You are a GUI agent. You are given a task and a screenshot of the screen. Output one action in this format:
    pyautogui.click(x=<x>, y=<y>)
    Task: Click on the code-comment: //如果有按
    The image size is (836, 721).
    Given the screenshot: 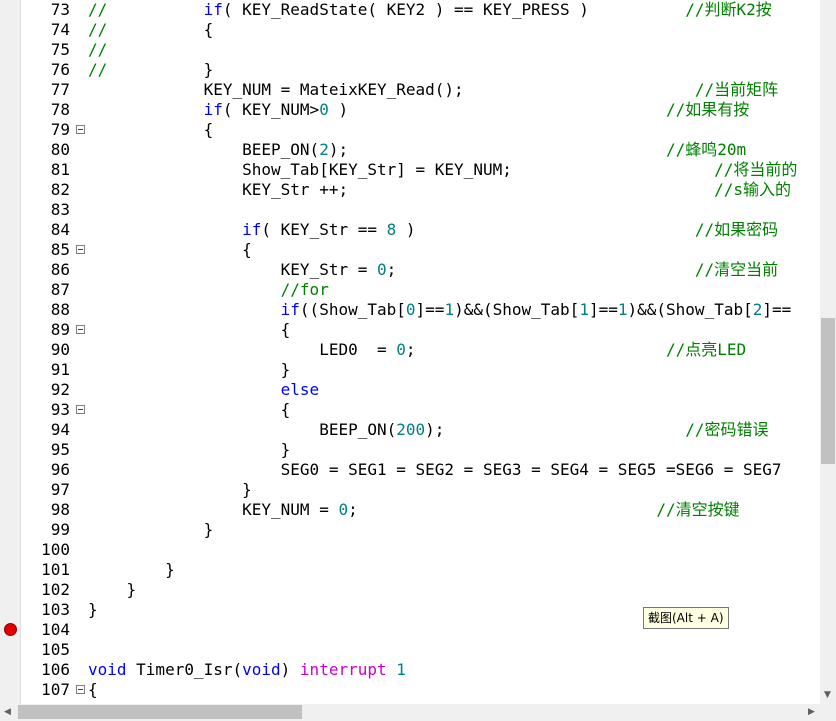 What is the action you would take?
    pyautogui.click(x=707, y=109)
    